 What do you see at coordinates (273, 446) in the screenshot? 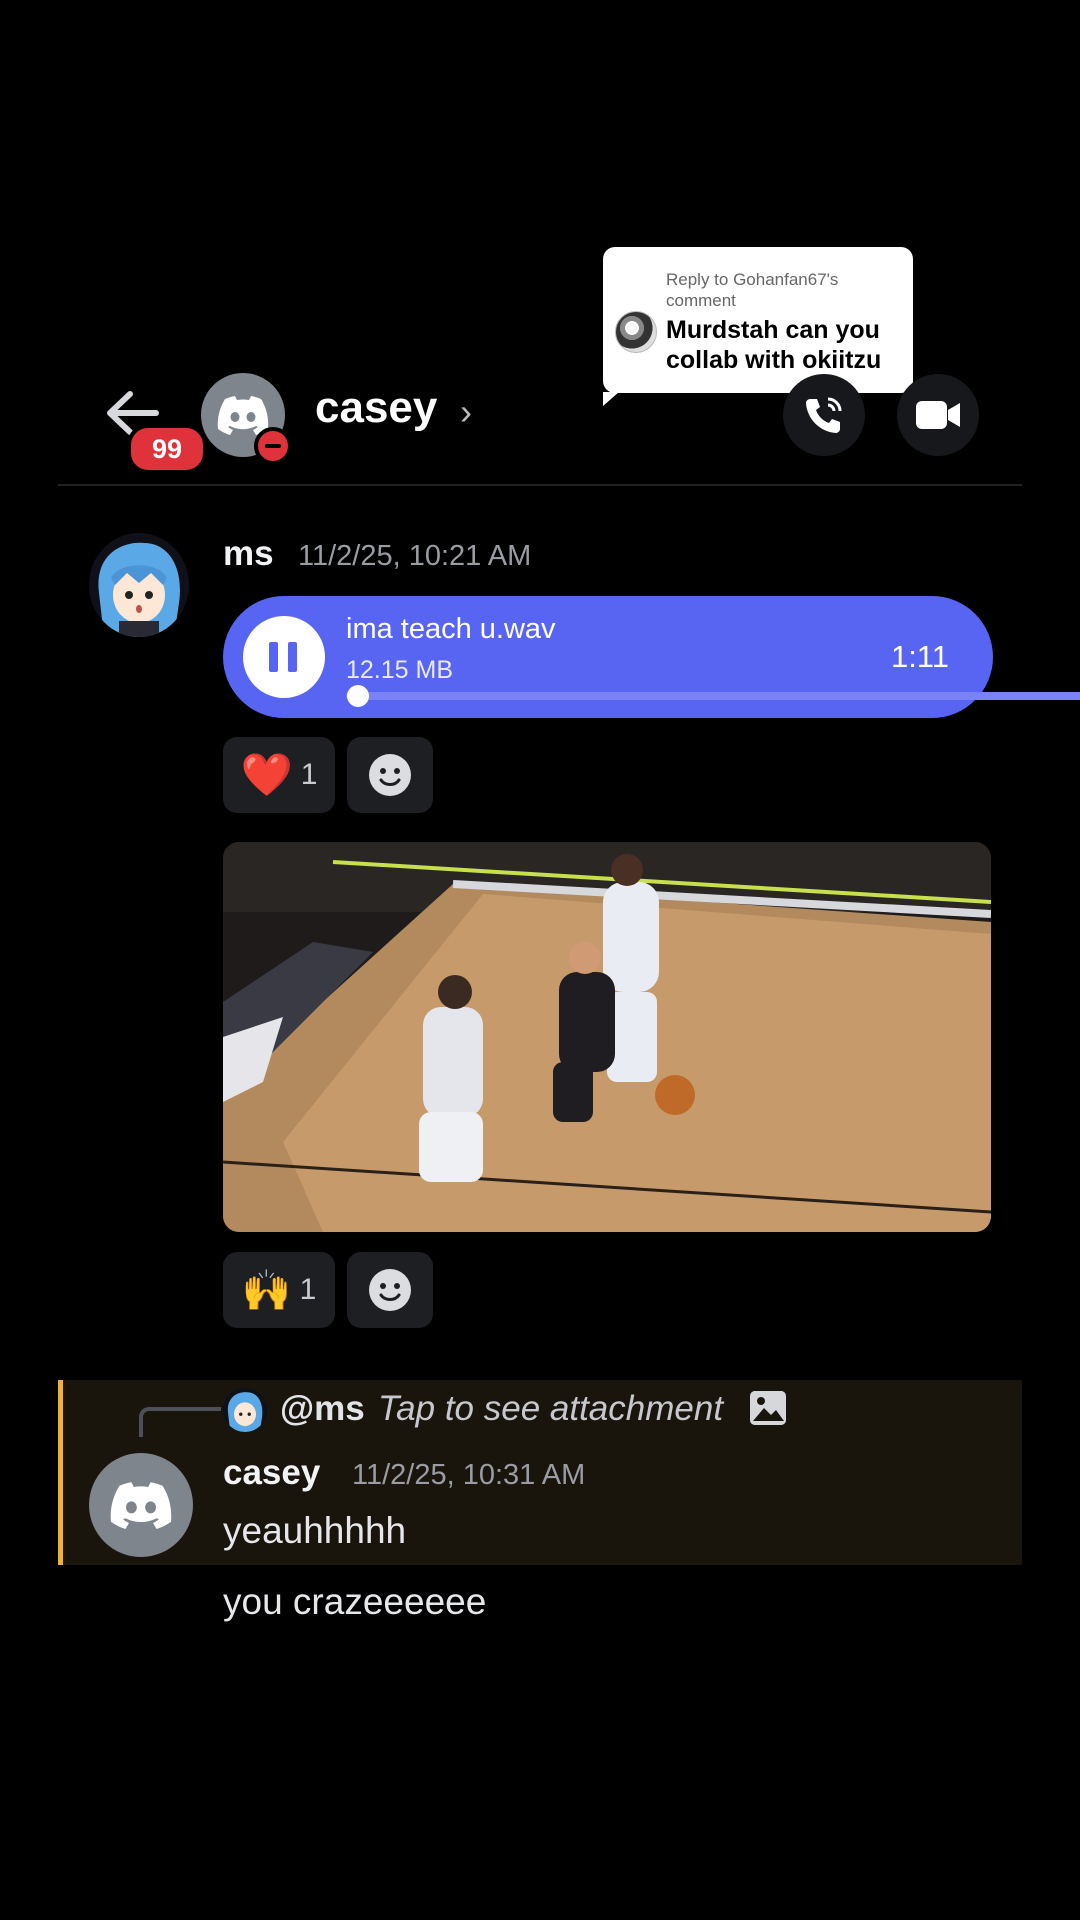
I see `dnd-status-icon` at bounding box center [273, 446].